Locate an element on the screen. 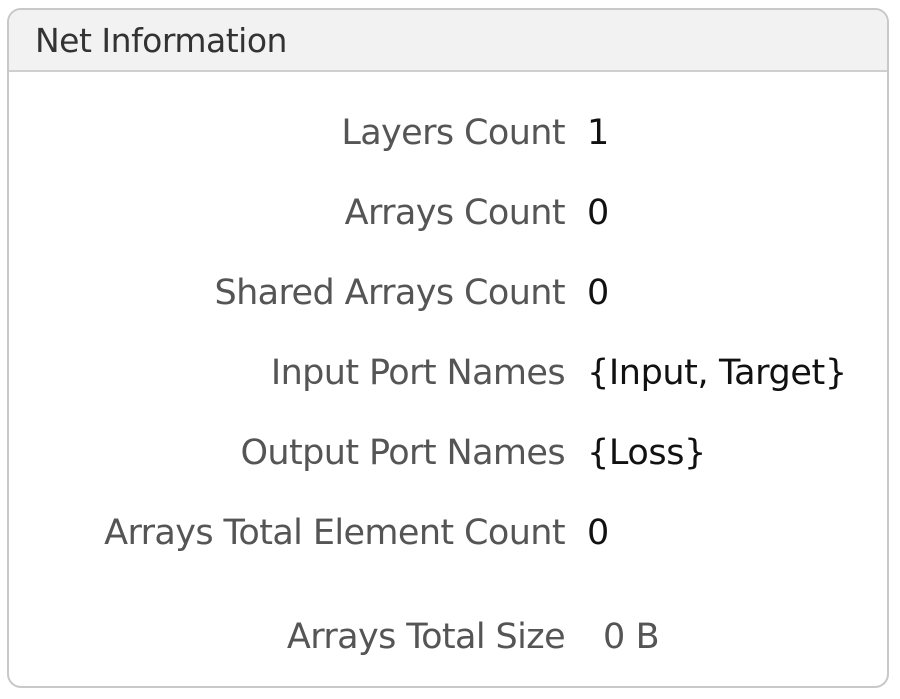  row-output-port-names: Output Port Names {Loss} is located at coordinates (448, 453).